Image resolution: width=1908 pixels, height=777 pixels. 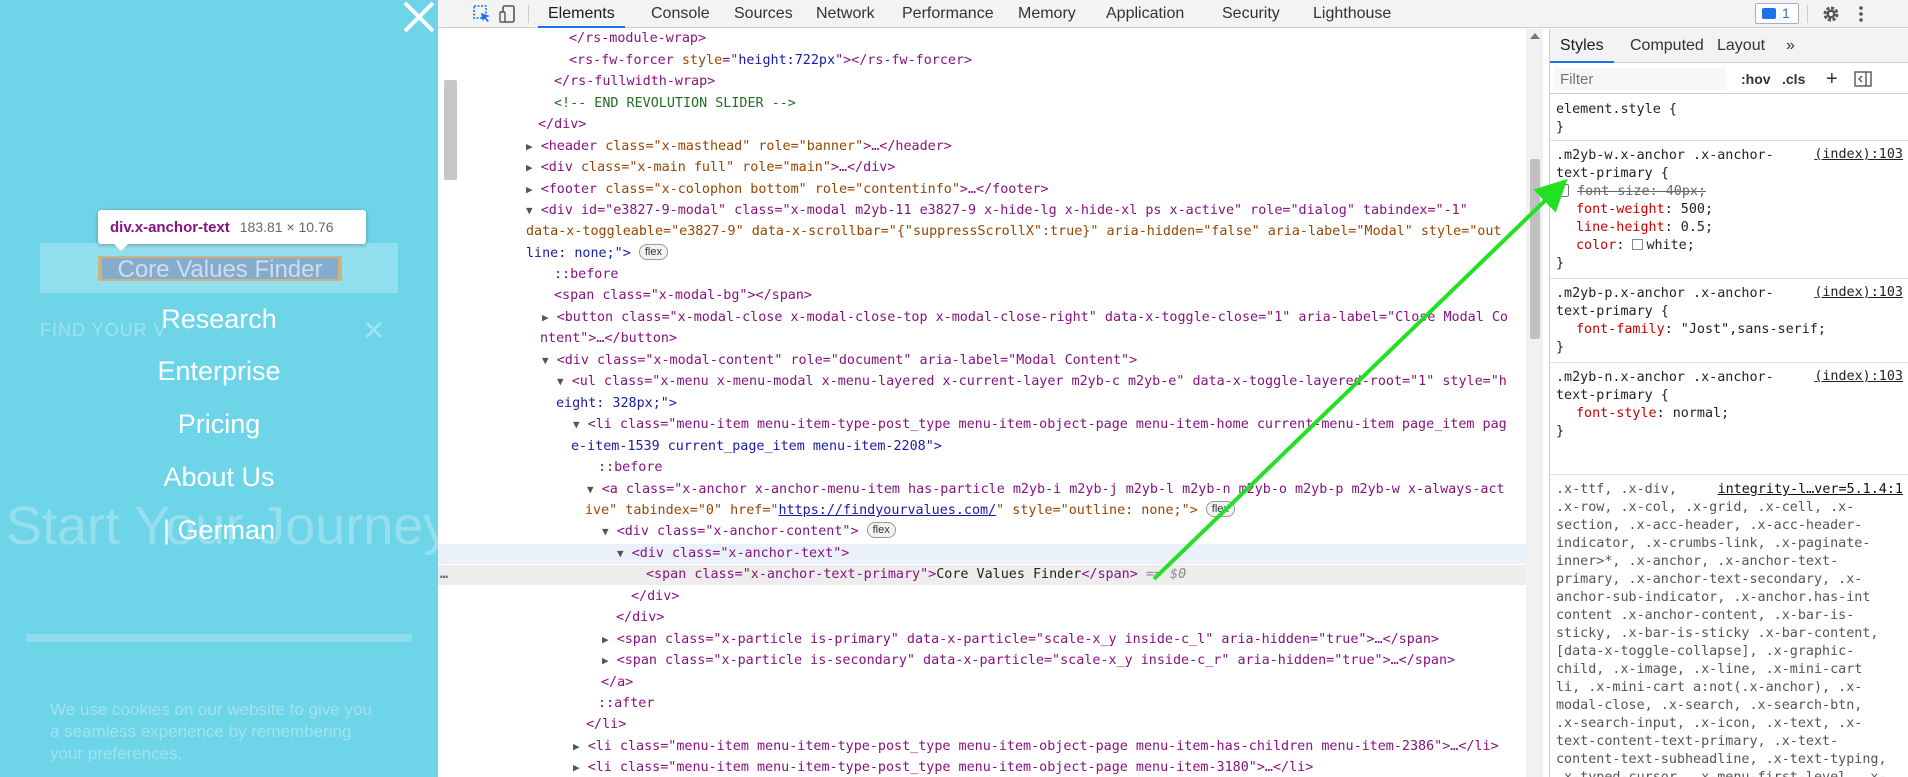 What do you see at coordinates (763, 14) in the screenshot?
I see `tab-sources: Sources` at bounding box center [763, 14].